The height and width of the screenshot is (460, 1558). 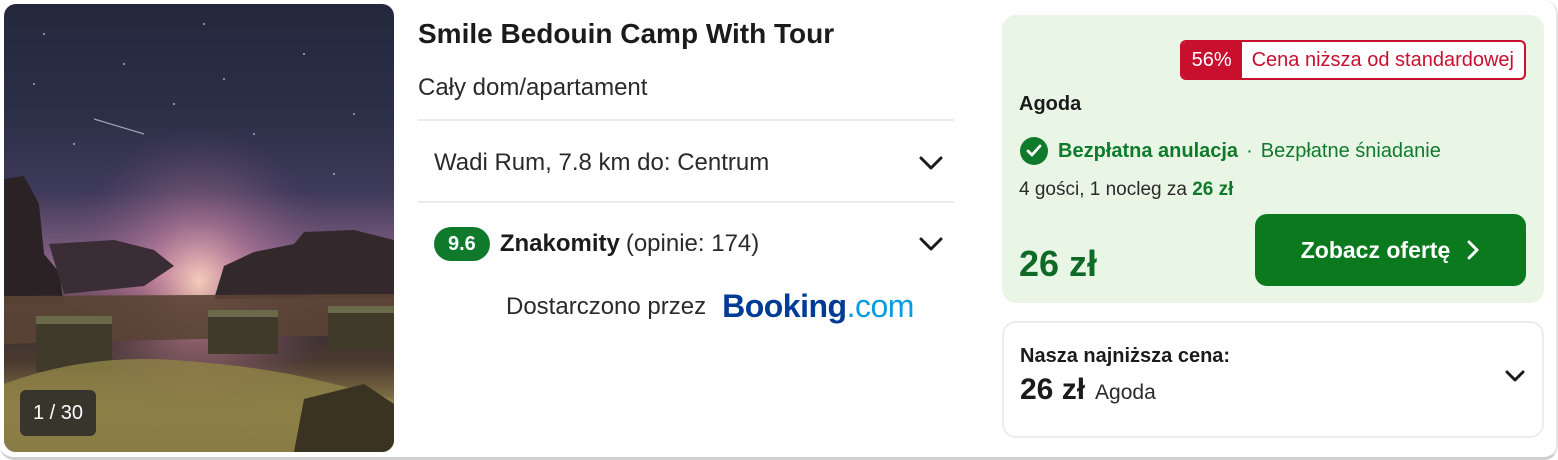 What do you see at coordinates (1382, 59) in the screenshot?
I see `discount-label: Cena niższa od standardowej` at bounding box center [1382, 59].